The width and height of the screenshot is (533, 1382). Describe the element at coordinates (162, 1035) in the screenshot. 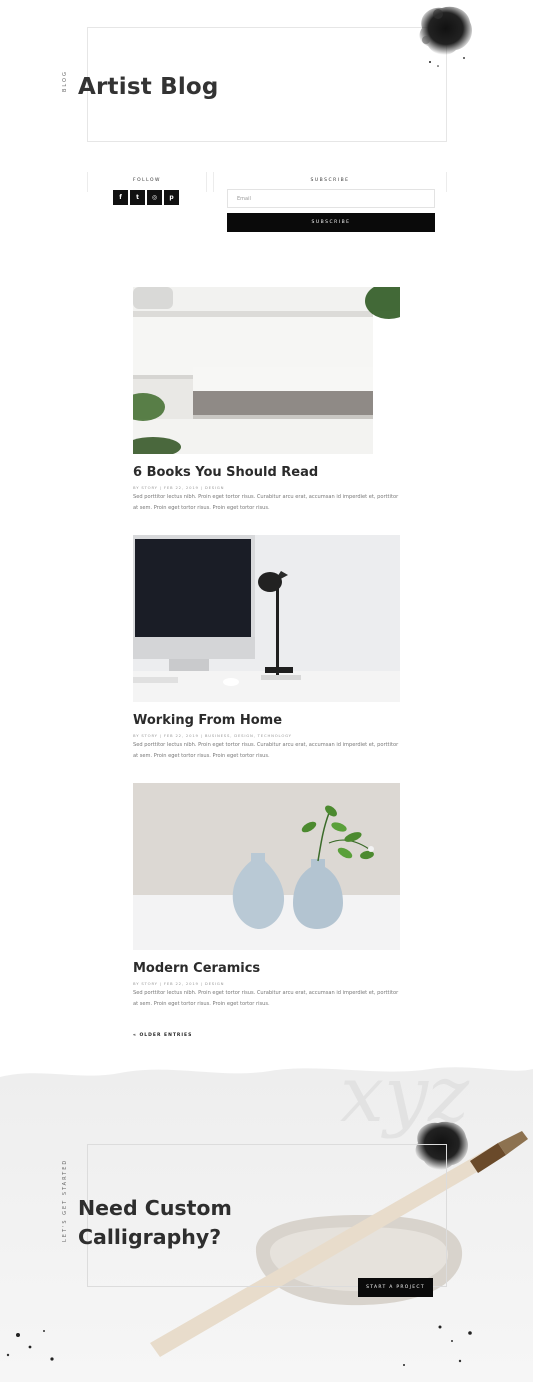

I see `older-entries-link: « OLDER ENTRIES` at that location.